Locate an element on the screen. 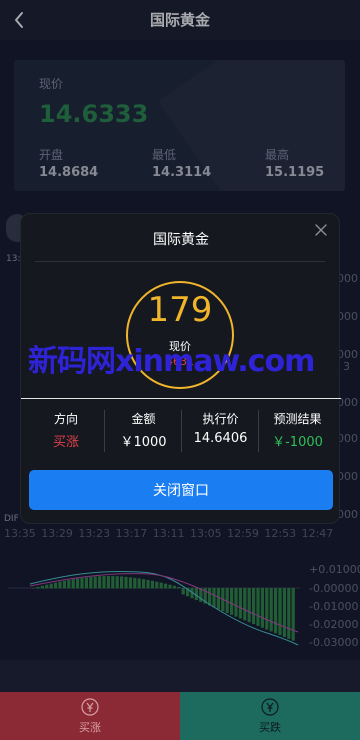  watermark-text: 新码网xinmaw.com is located at coordinates (171, 361).